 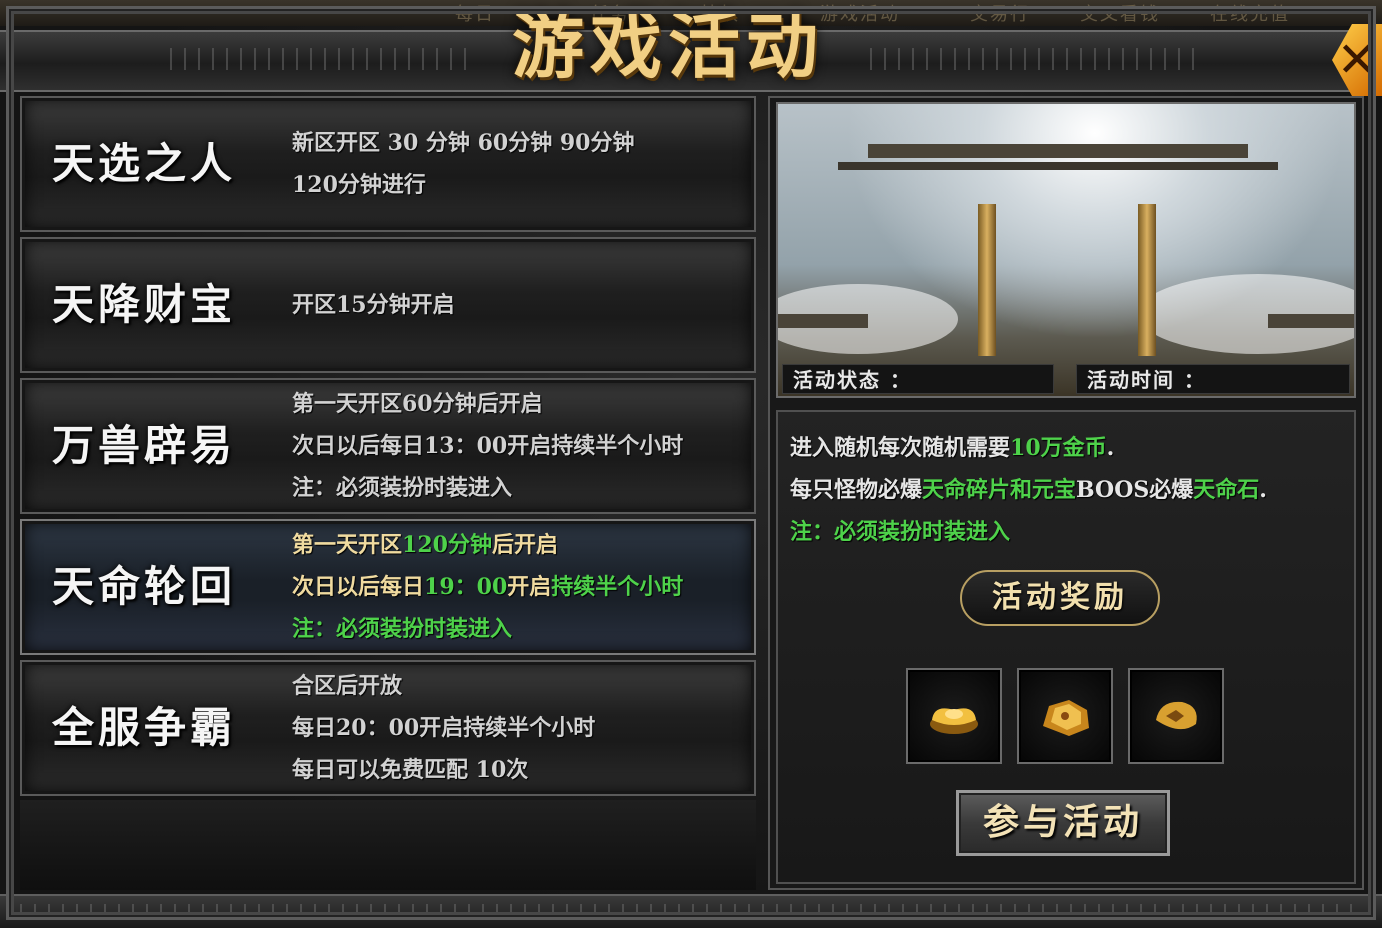 What do you see at coordinates (444, 728) in the screenshot?
I see `text-segment: 每日20：00开启持续半个小时` at bounding box center [444, 728].